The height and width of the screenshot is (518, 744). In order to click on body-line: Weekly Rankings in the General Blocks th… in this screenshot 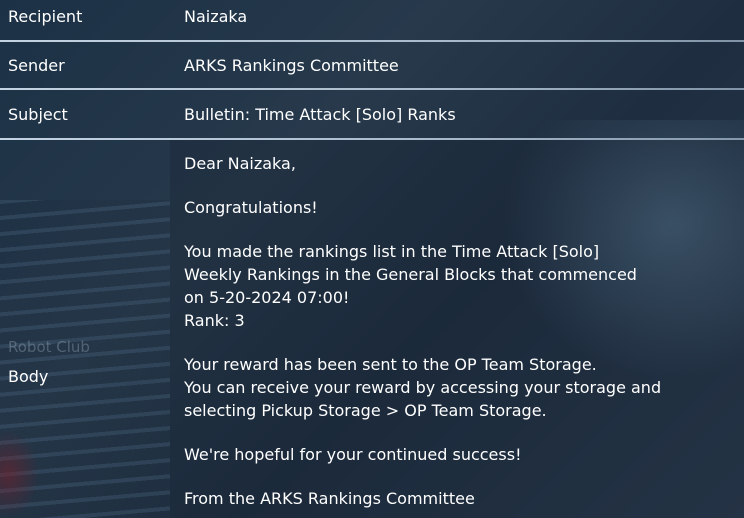, I will do `click(410, 274)`.